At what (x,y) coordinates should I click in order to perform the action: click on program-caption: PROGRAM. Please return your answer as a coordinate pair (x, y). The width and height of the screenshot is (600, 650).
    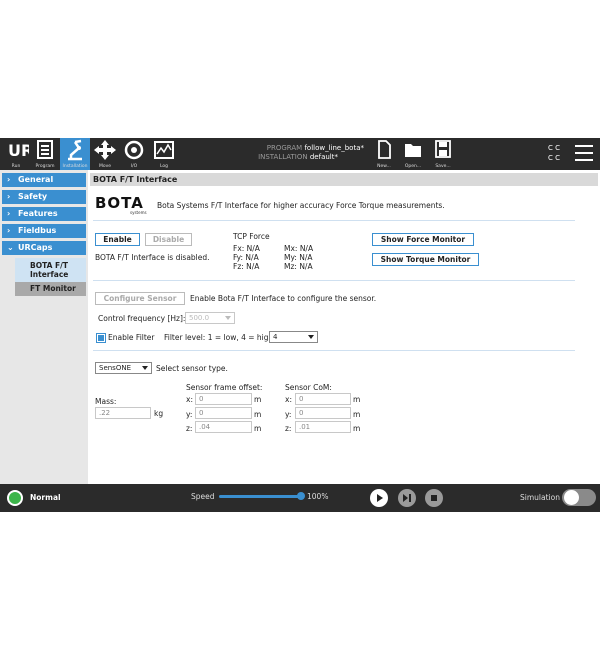
    Looking at the image, I should click on (284, 148).